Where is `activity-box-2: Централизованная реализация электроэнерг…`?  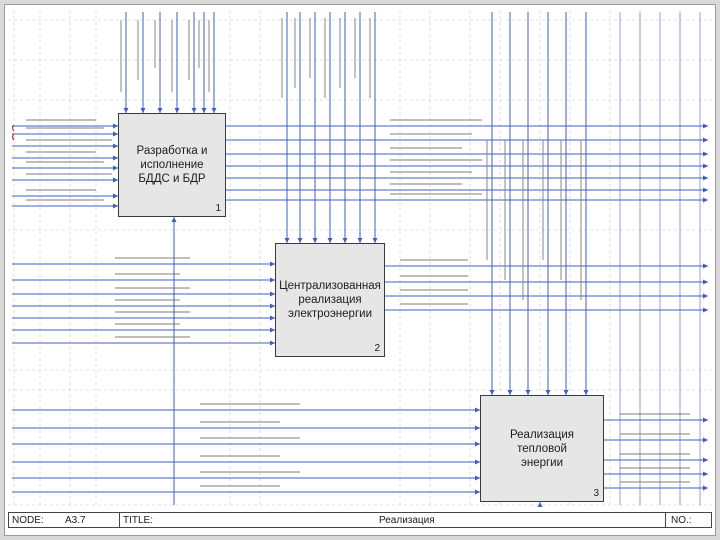
activity-box-2: Централизованная реализация электроэнерг… is located at coordinates (330, 300).